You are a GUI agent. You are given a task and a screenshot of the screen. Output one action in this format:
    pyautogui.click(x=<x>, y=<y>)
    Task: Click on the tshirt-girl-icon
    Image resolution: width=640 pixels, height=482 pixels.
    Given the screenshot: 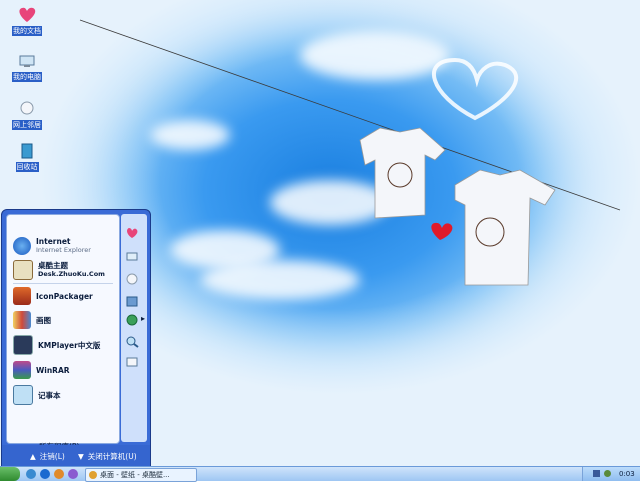 What is the action you would take?
    pyautogui.click(x=402, y=173)
    